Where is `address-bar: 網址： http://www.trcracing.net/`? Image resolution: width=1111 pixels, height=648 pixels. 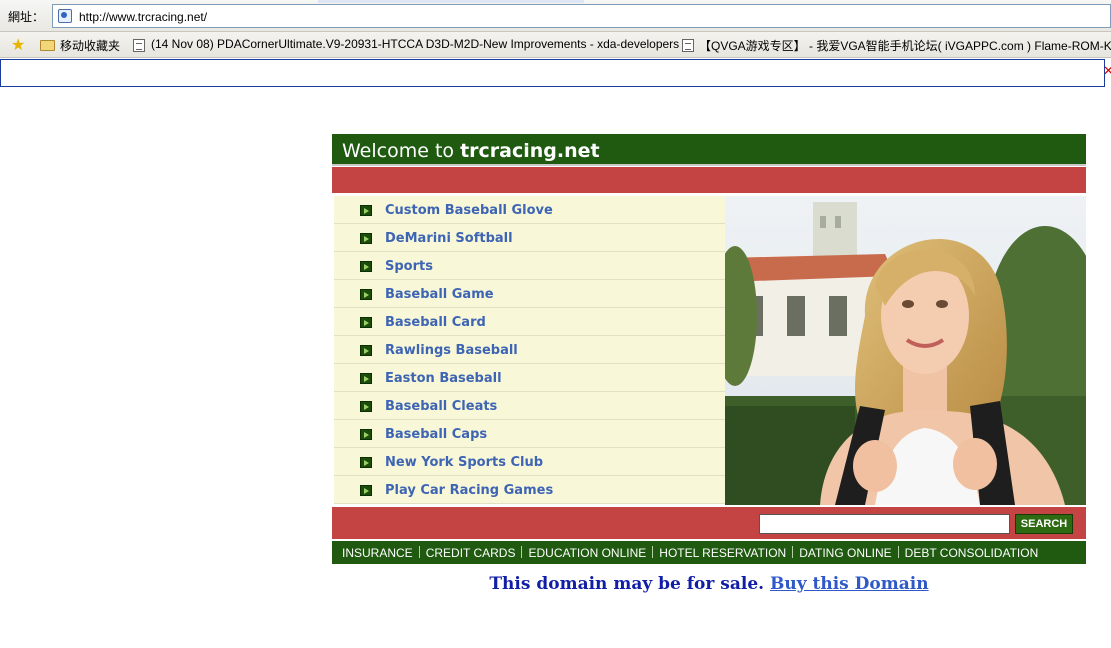
address-bar: 網址： http://www.trcracing.net/ is located at coordinates (555, 16).